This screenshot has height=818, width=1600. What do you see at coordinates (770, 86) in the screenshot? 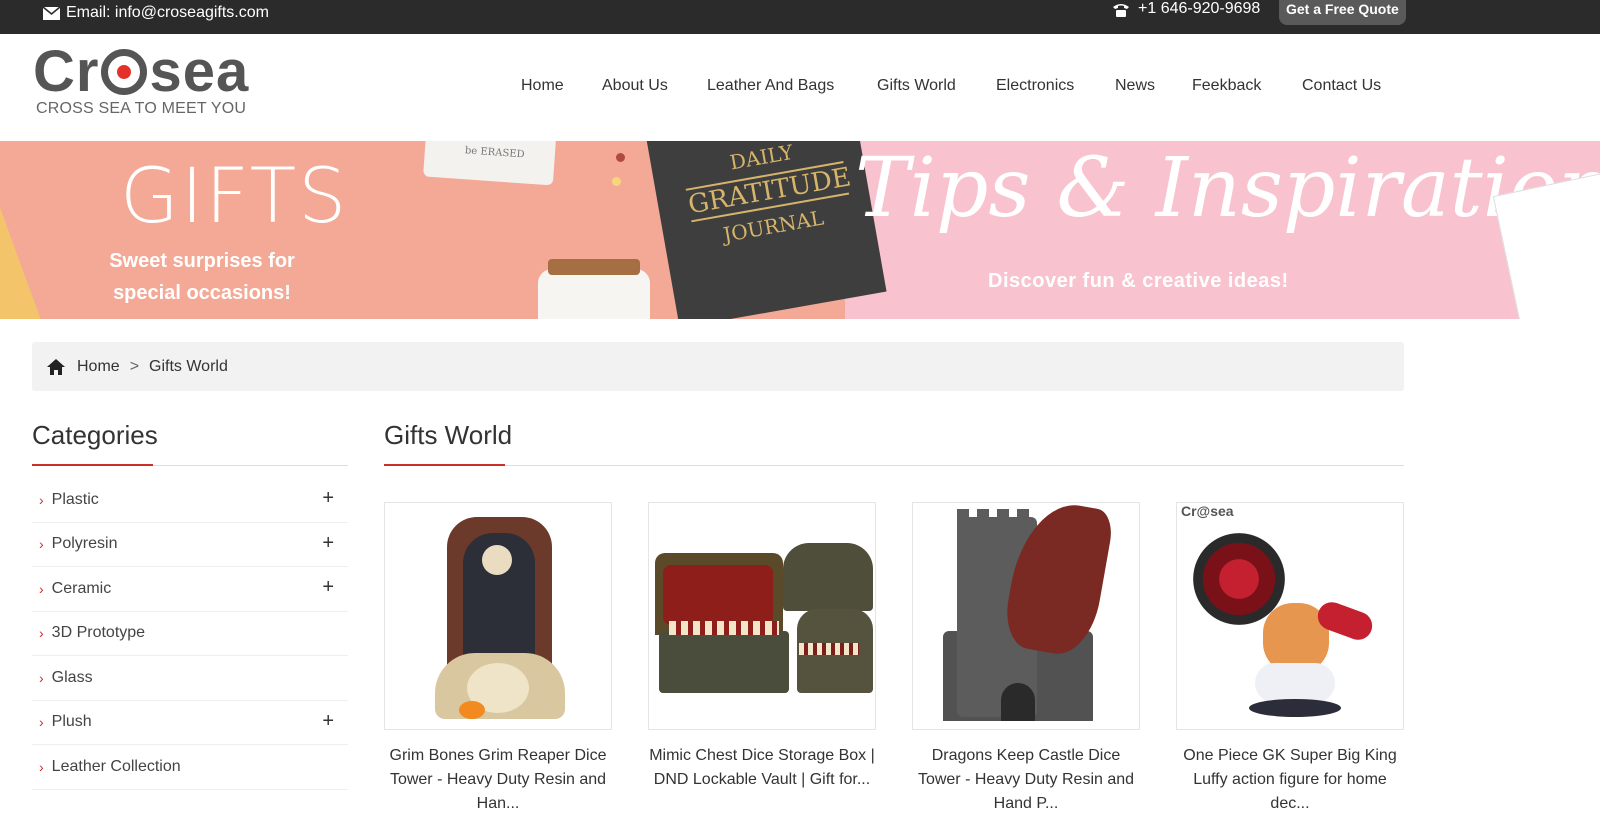
I see `nav-leather-and-bags: Leather And Bags` at bounding box center [770, 86].